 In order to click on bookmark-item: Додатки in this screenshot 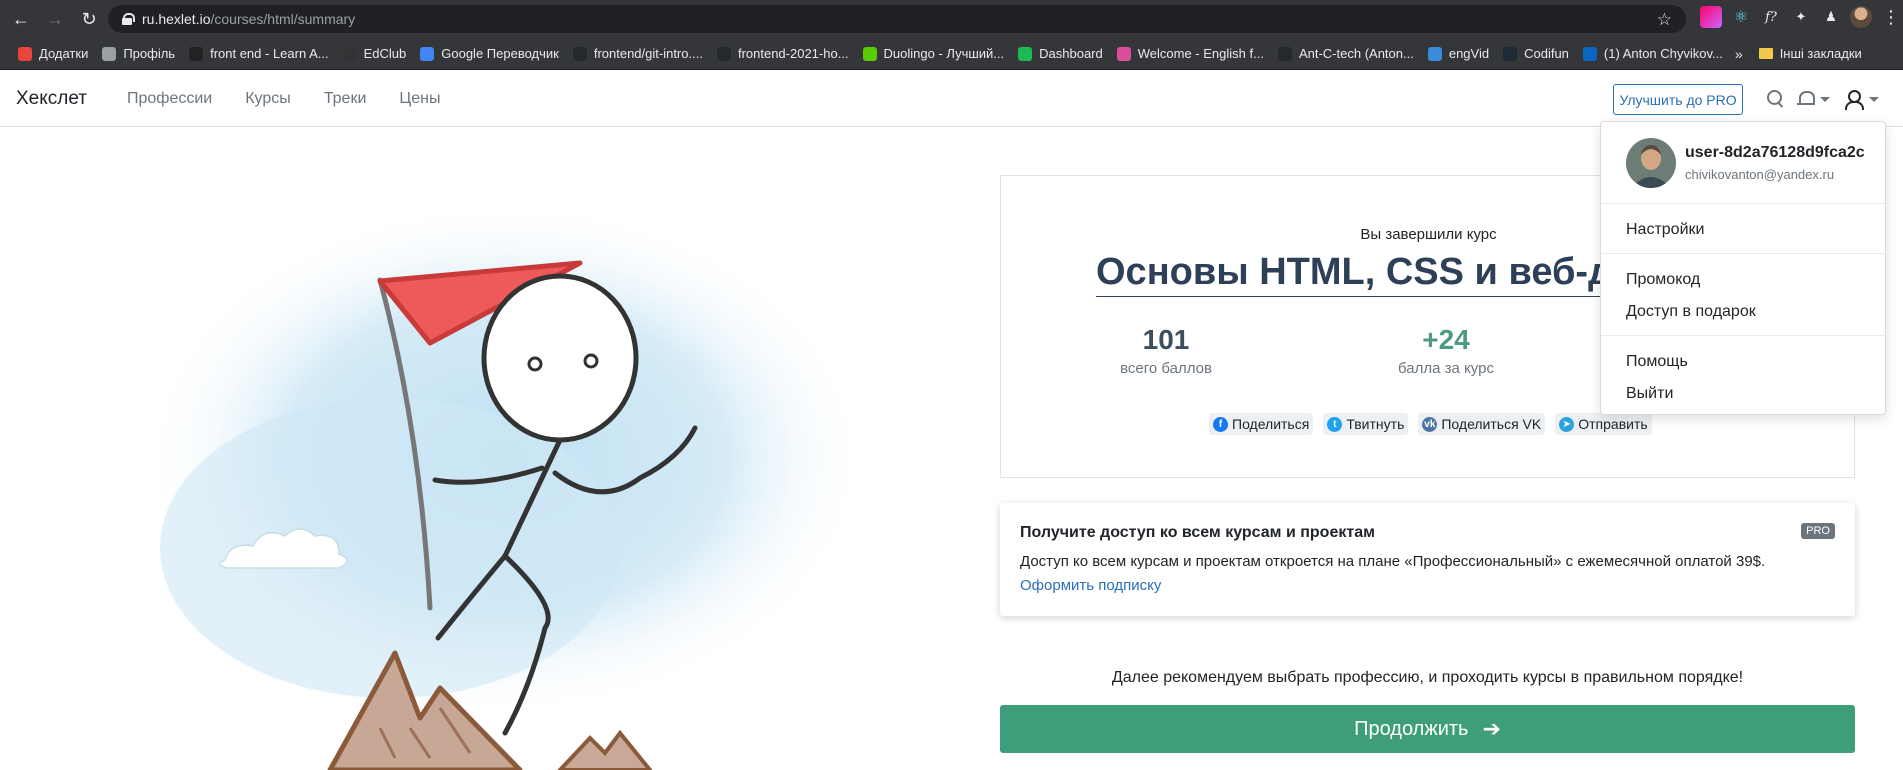, I will do `click(54, 54)`.